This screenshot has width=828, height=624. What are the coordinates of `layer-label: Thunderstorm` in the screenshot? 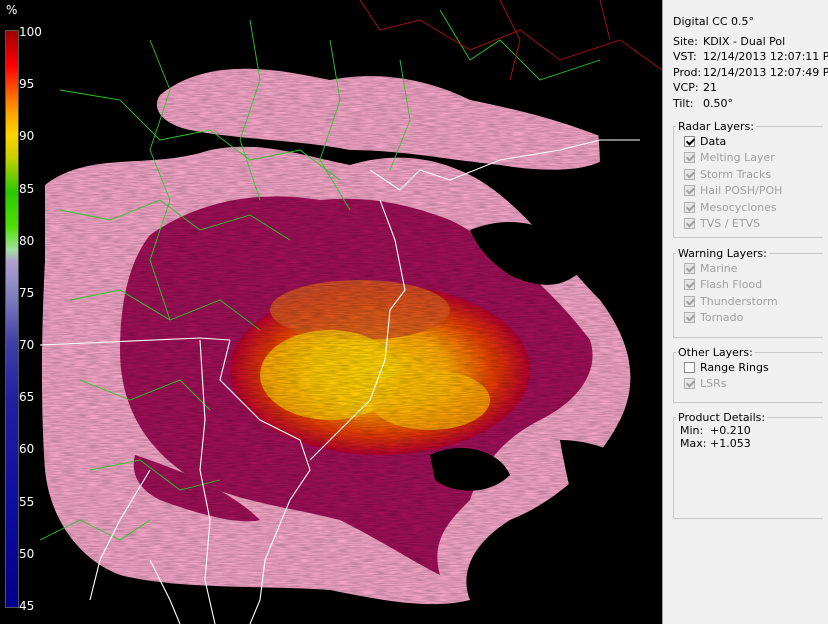 It's located at (739, 301).